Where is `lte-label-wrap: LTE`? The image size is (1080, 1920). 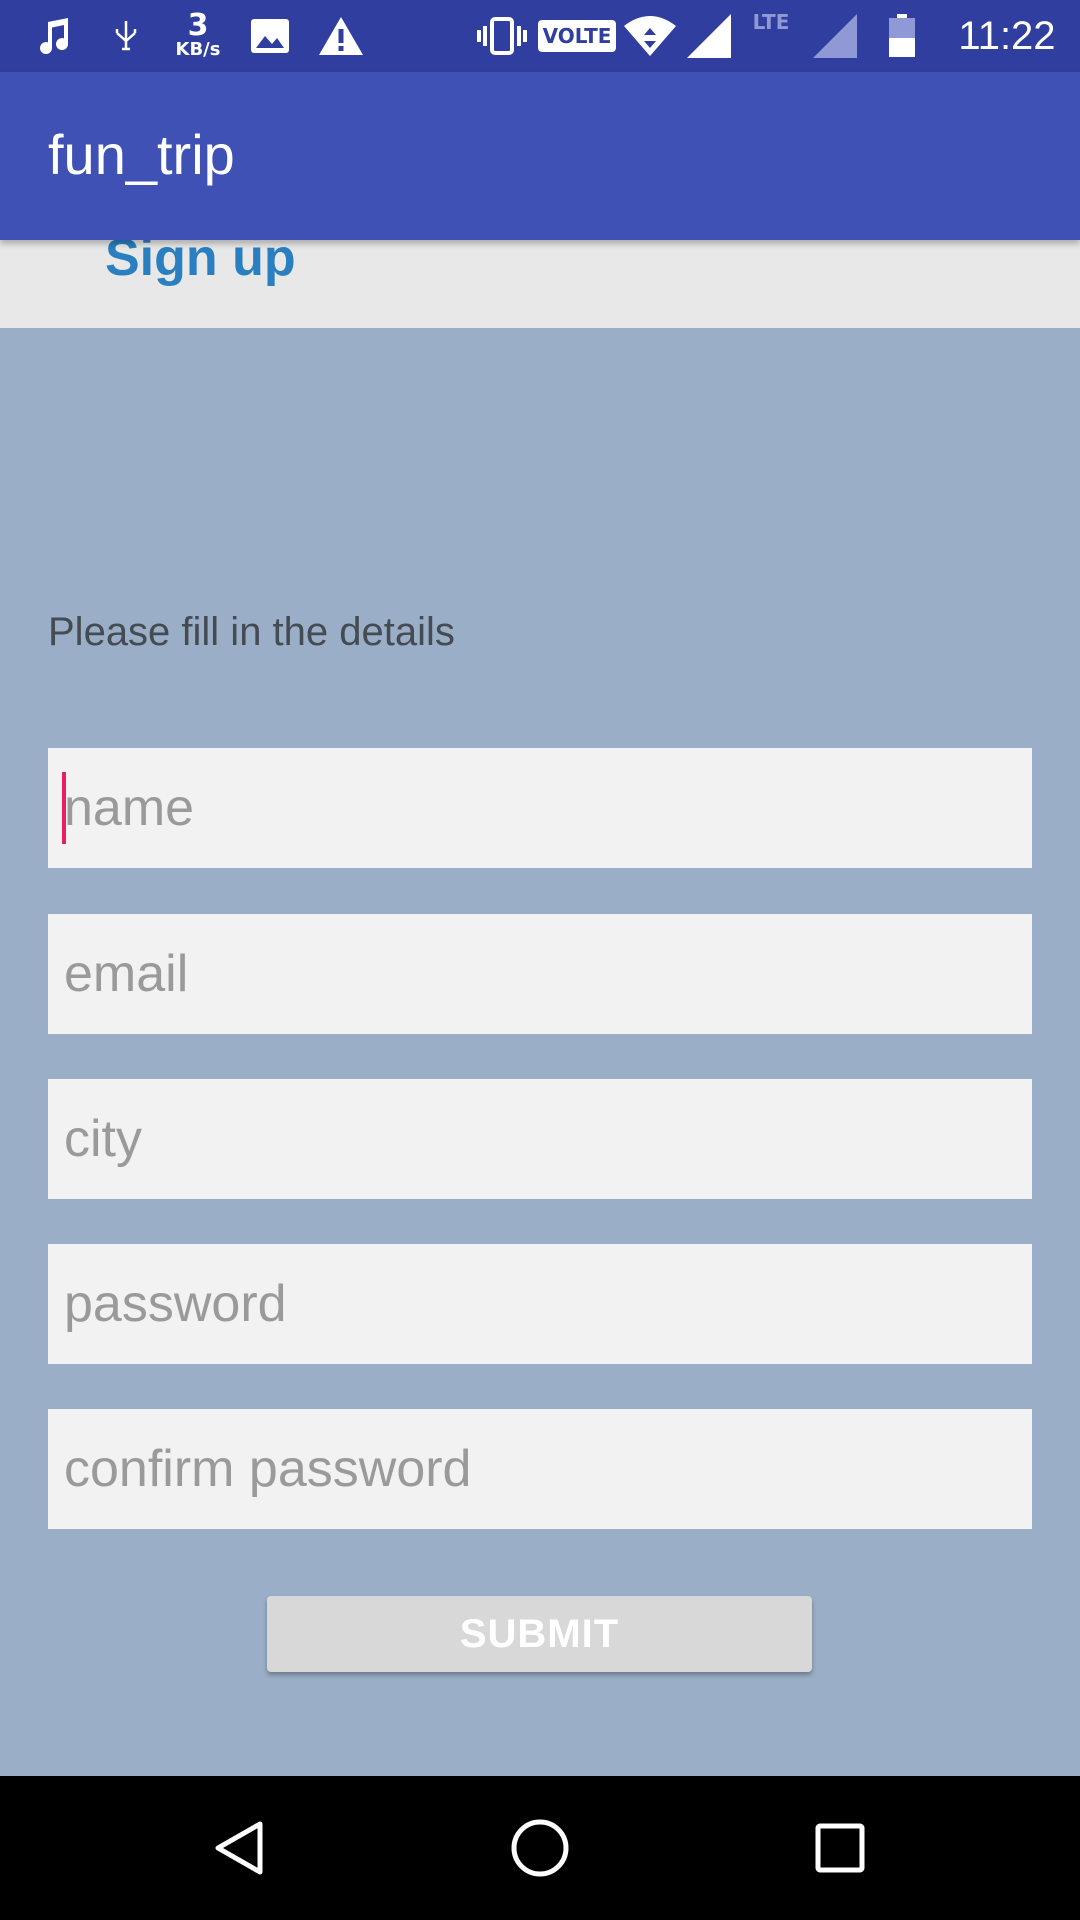
lte-label-wrap: LTE is located at coordinates (771, 36).